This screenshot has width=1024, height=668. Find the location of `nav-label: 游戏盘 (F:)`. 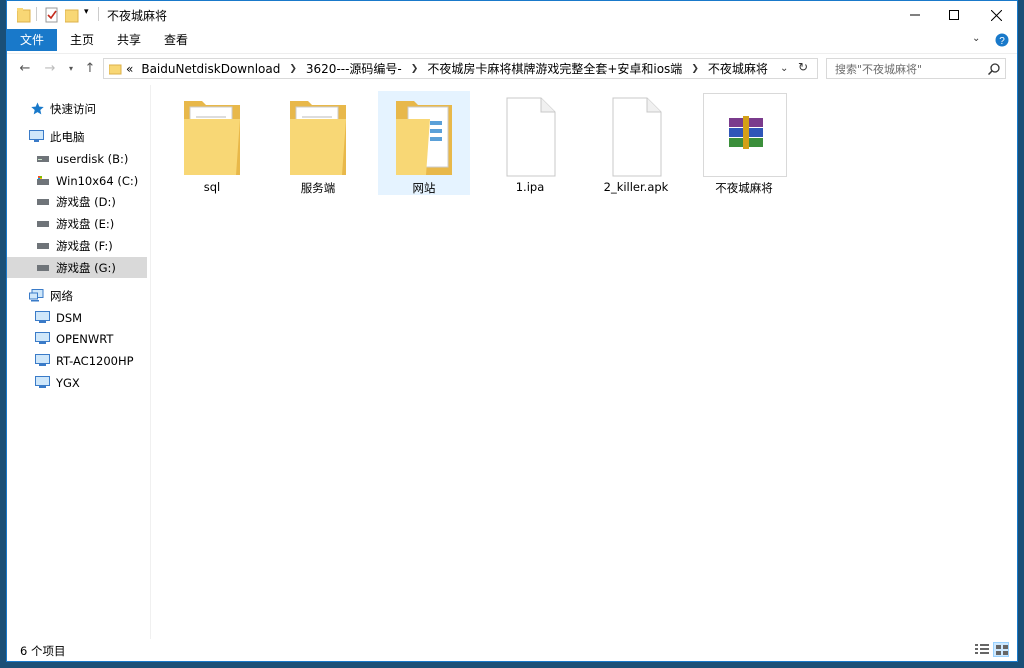

nav-label: 游戏盘 (F:) is located at coordinates (84, 245).